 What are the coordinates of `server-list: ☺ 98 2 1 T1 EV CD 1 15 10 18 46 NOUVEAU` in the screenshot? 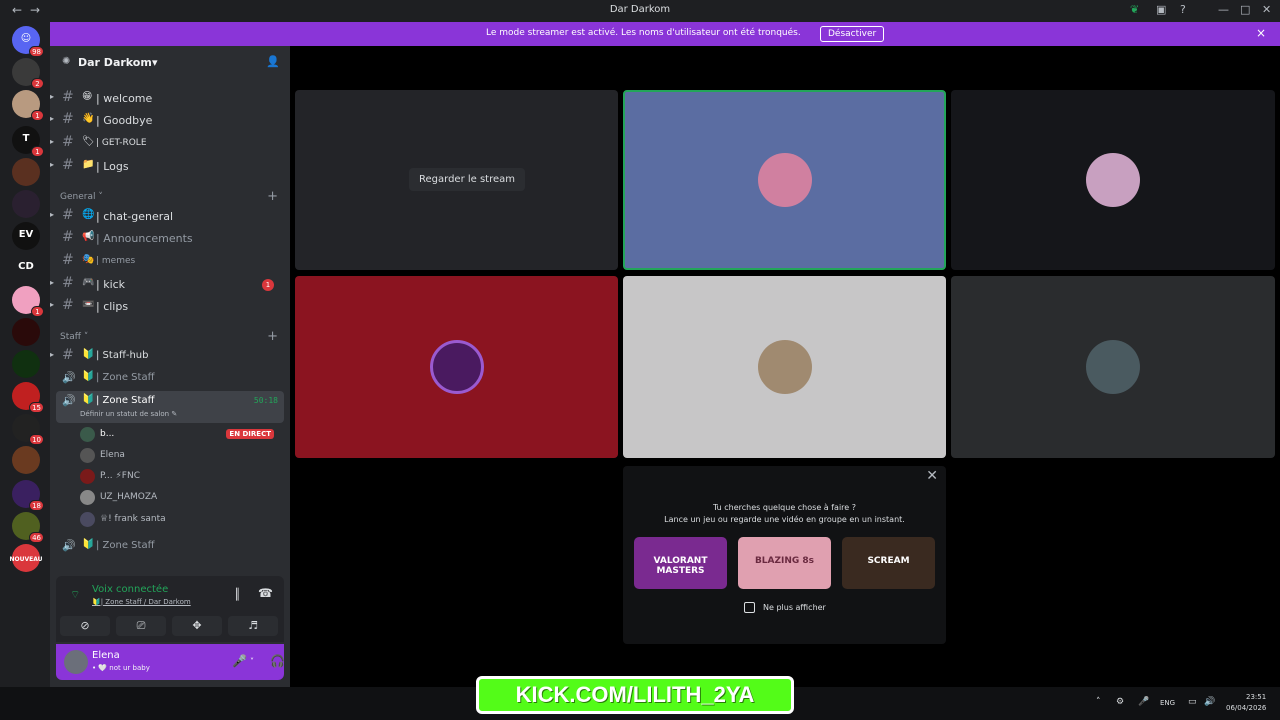 It's located at (25, 354).